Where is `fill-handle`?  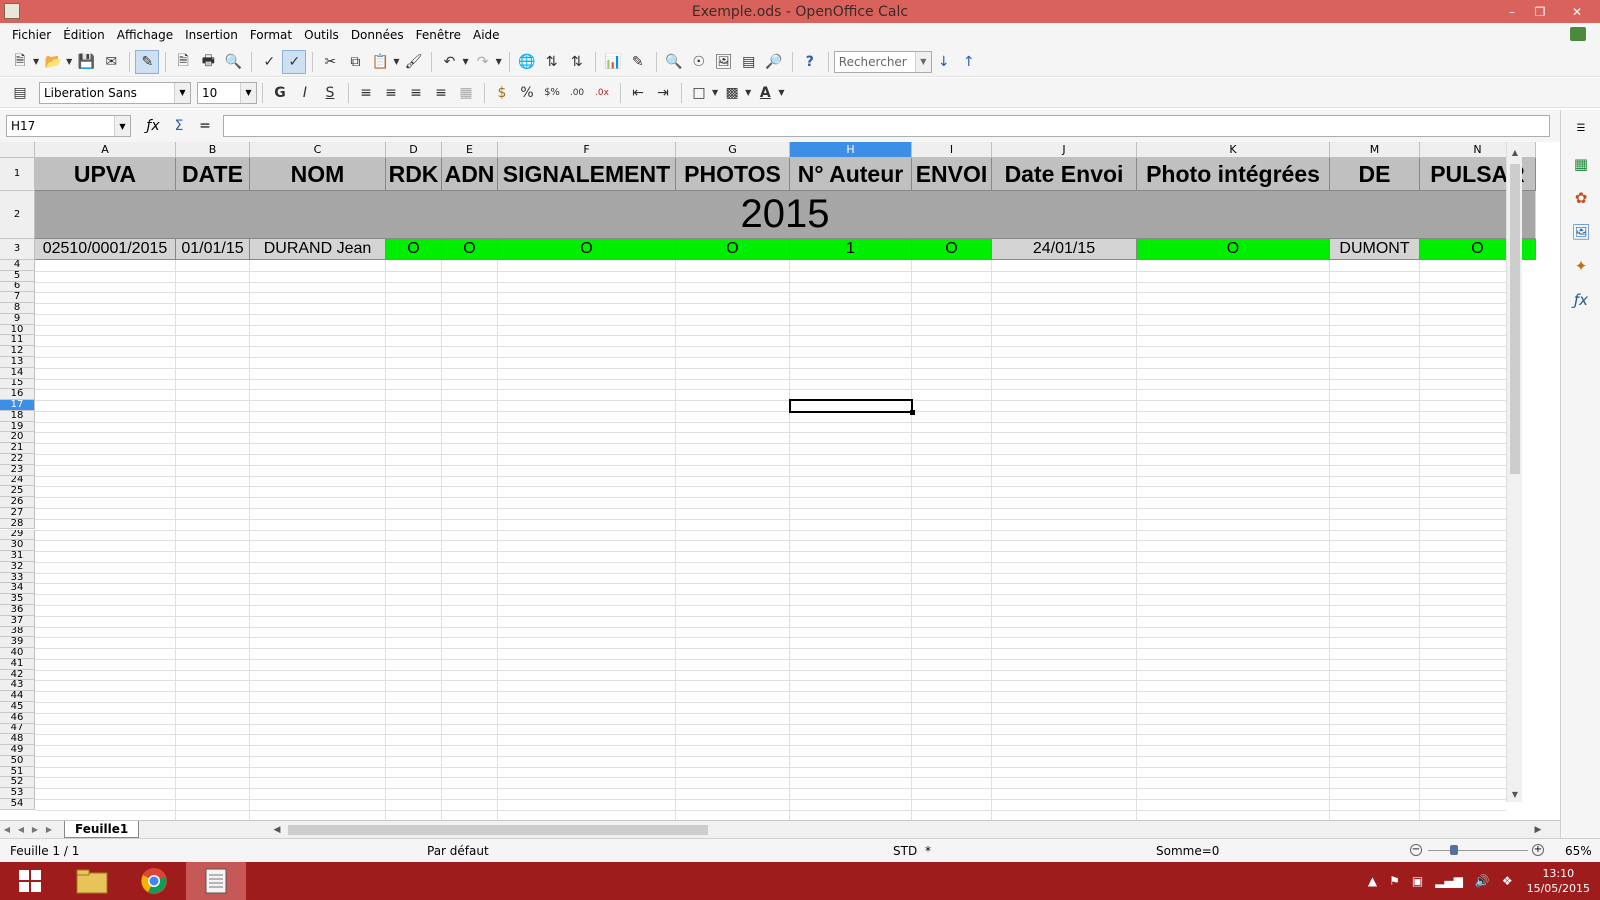 fill-handle is located at coordinates (912, 412).